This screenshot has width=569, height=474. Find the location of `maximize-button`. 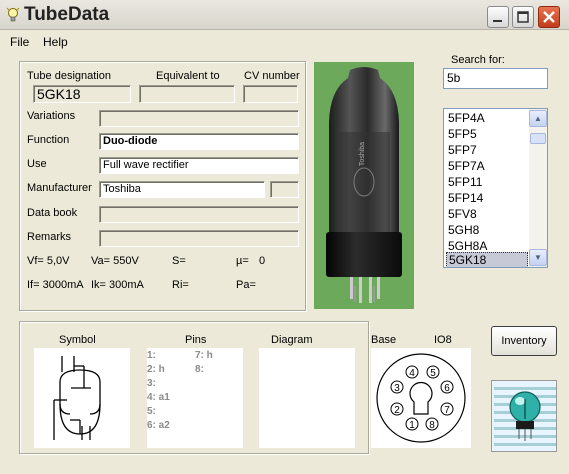

maximize-button is located at coordinates (523, 17).